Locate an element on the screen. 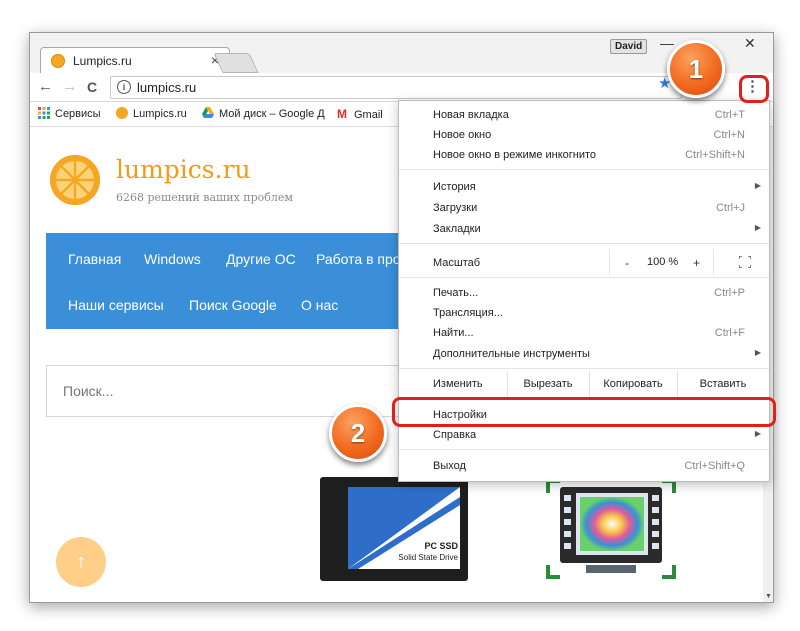 The width and height of the screenshot is (800, 631). reload-icon: C is located at coordinates (92, 87).